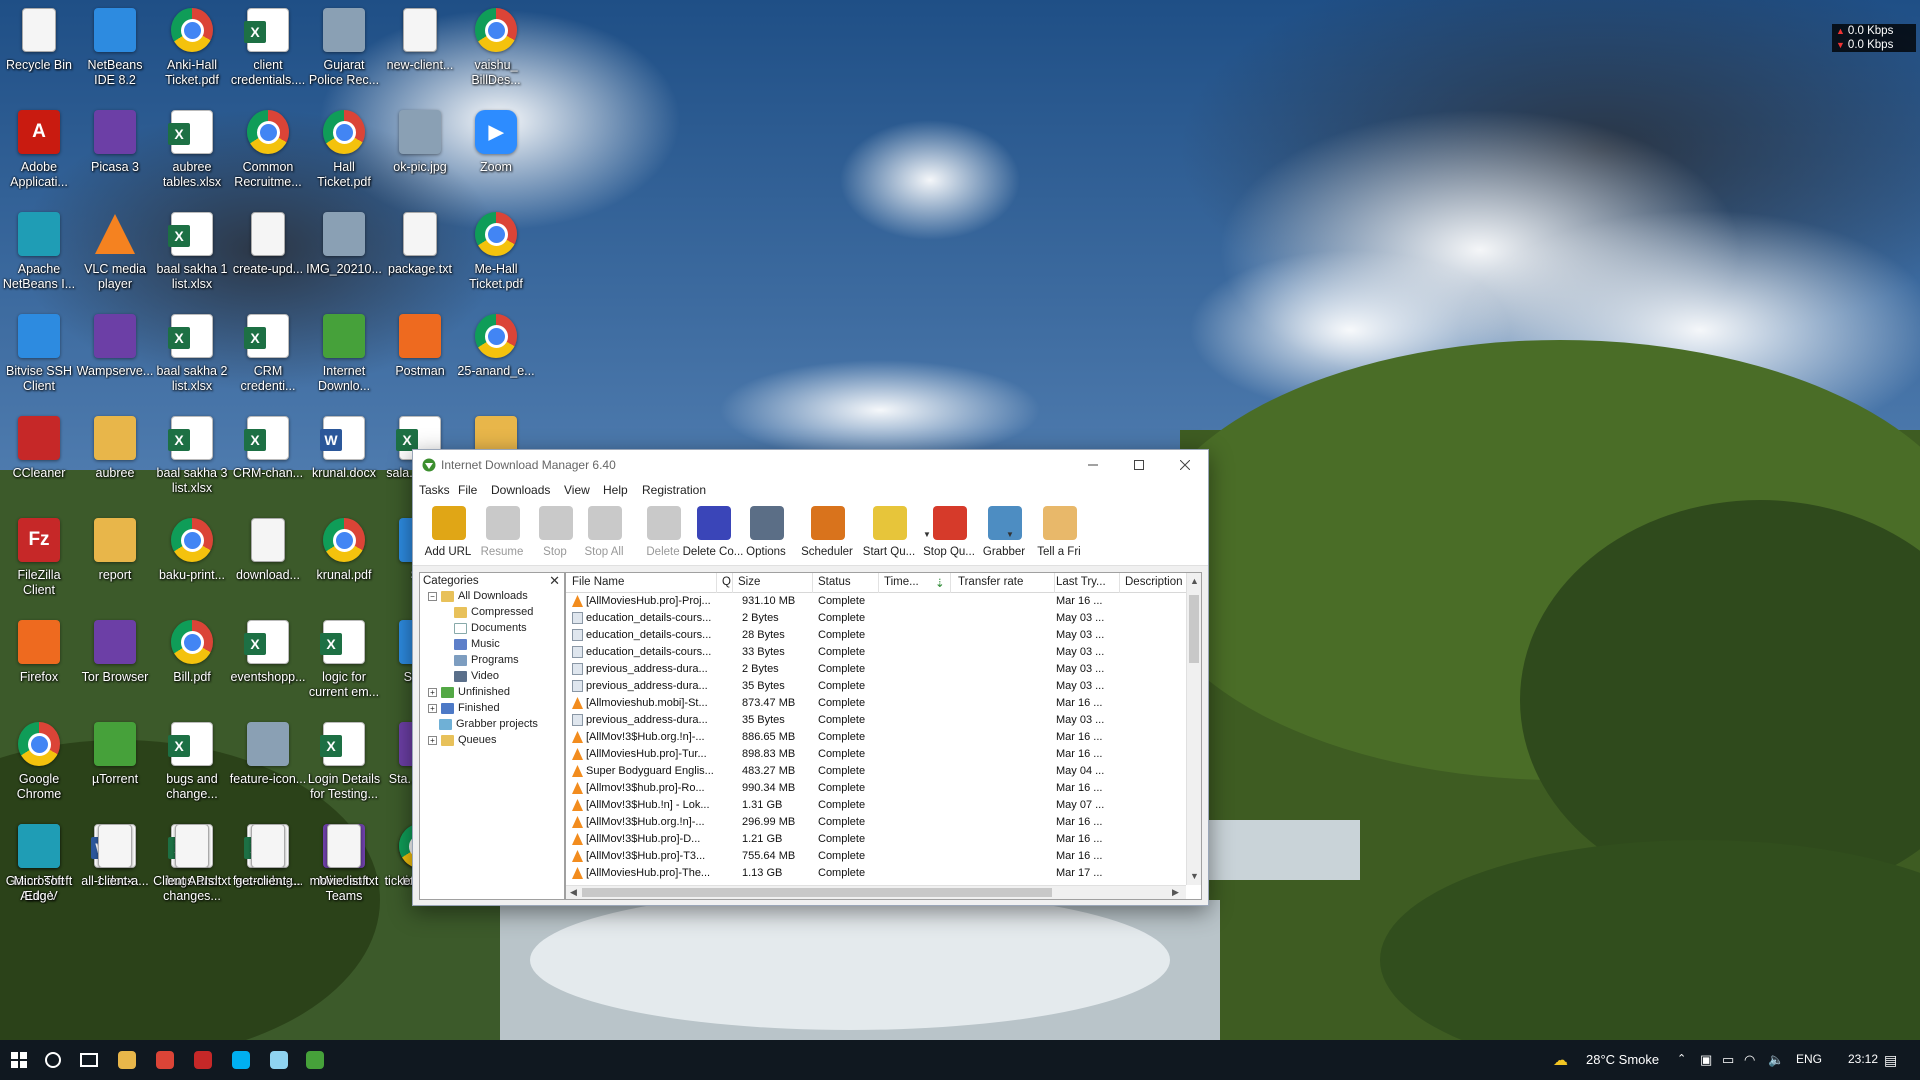  What do you see at coordinates (1560, 1060) in the screenshot?
I see `weather-icon: ☁` at bounding box center [1560, 1060].